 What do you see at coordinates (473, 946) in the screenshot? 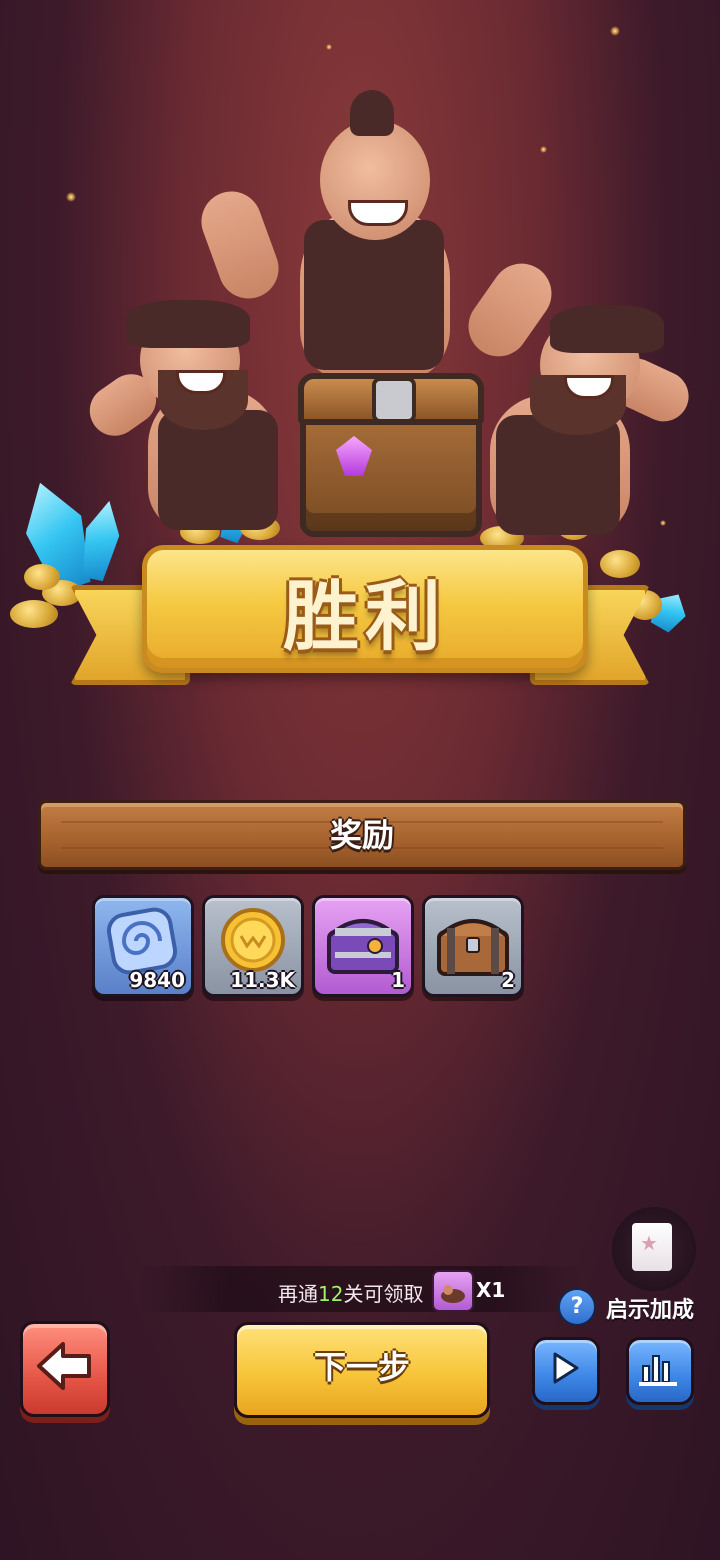
I see `reward-item-wooden-chest: 2` at bounding box center [473, 946].